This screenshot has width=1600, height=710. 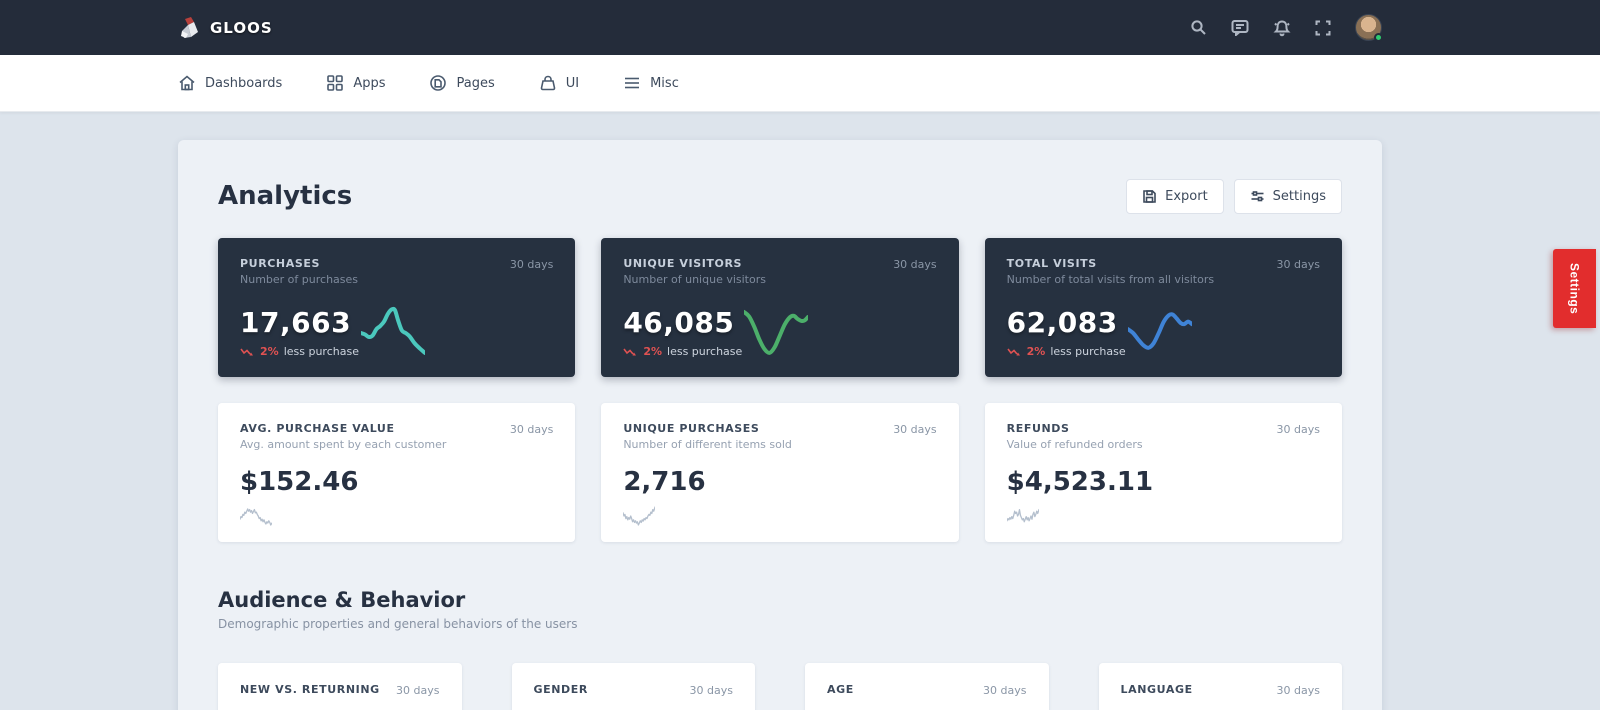 I want to click on export-button-label: Export, so click(x=1186, y=196).